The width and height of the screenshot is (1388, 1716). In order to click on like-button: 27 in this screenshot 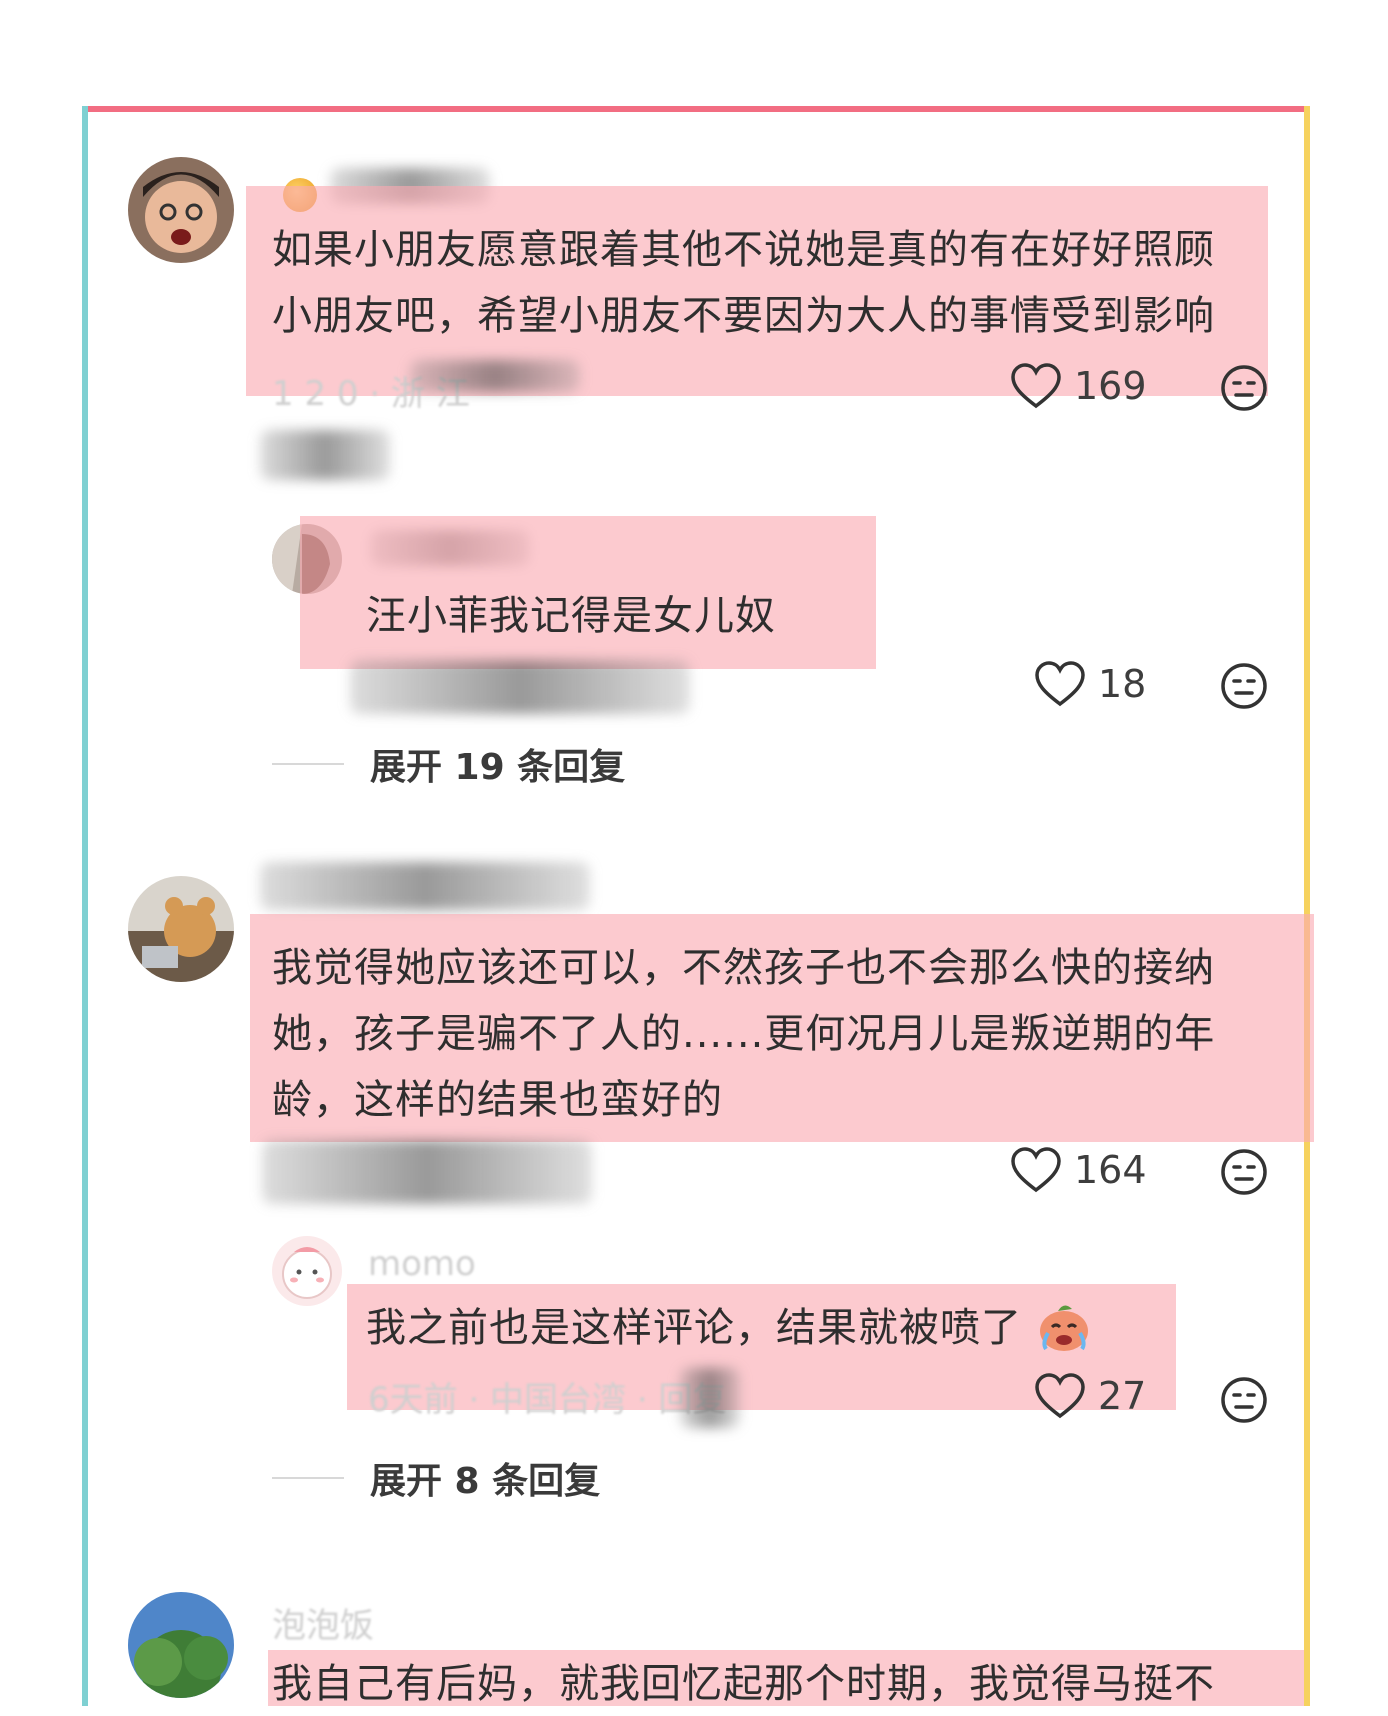, I will do `click(1090, 1396)`.